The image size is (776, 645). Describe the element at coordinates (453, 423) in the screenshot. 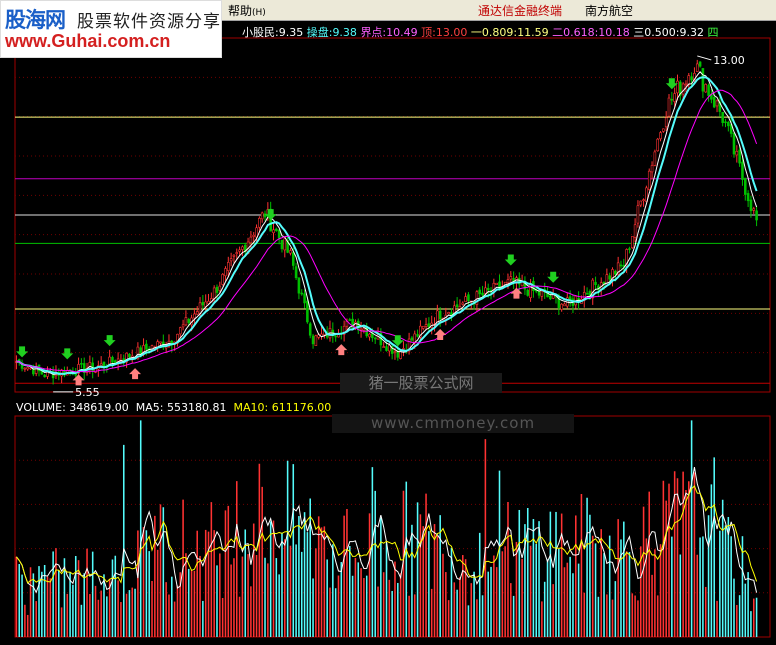

I see `watermark-url: www.cmmoney.com` at that location.